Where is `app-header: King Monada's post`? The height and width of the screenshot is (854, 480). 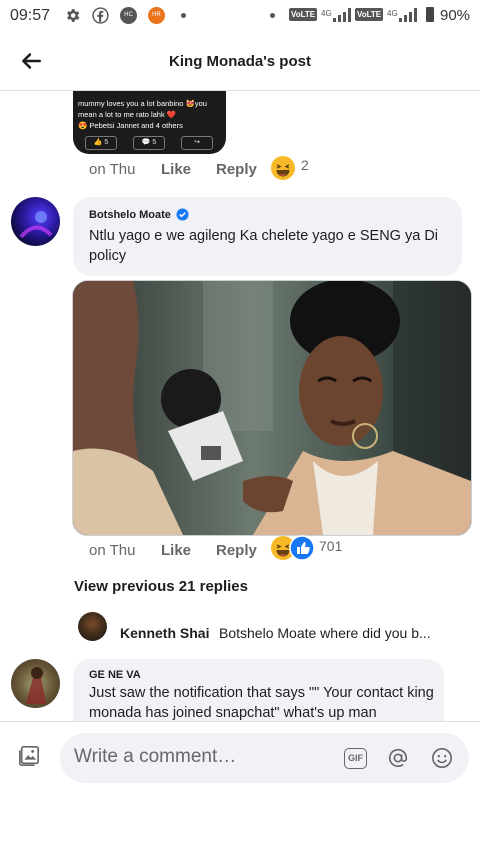 app-header: King Monada's post is located at coordinates (240, 61).